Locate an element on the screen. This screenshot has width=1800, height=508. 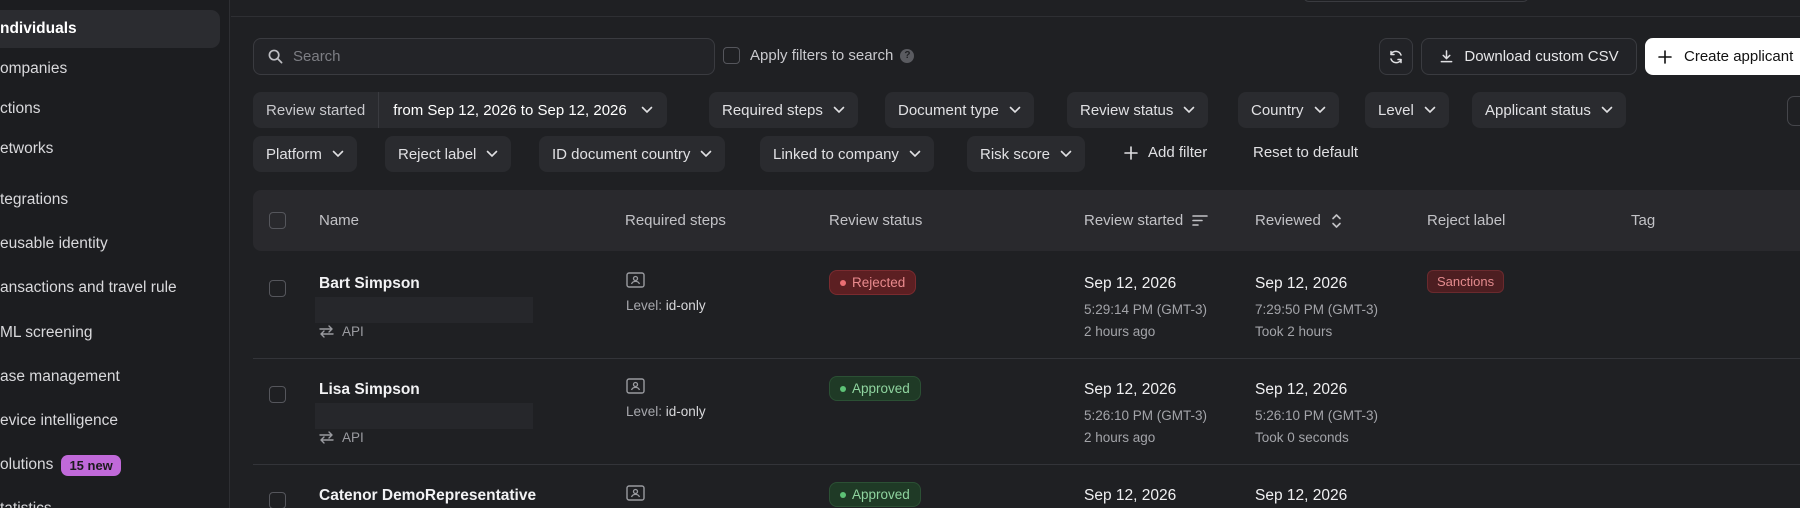
review-started-range: from Sep 12, 2026 to Sep 12, 2026 is located at coordinates (523, 110).